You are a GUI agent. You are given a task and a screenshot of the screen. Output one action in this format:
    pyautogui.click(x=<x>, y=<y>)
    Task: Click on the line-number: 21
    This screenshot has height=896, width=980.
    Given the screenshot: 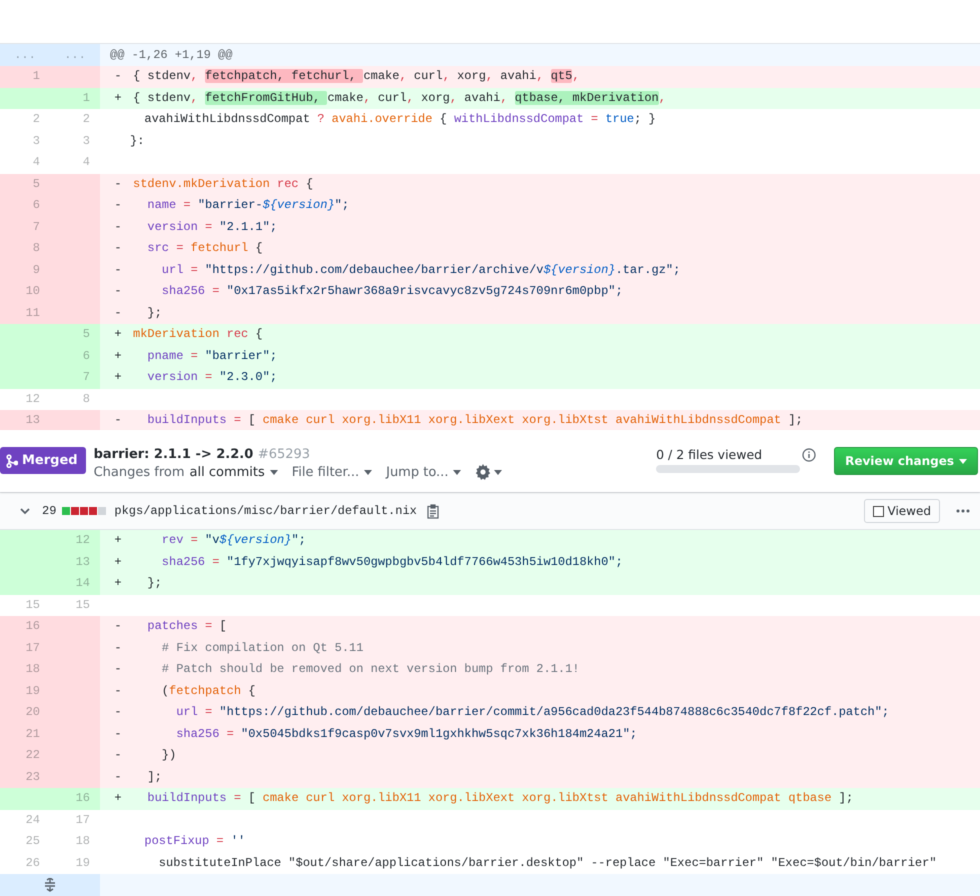 What is the action you would take?
    pyautogui.click(x=33, y=733)
    